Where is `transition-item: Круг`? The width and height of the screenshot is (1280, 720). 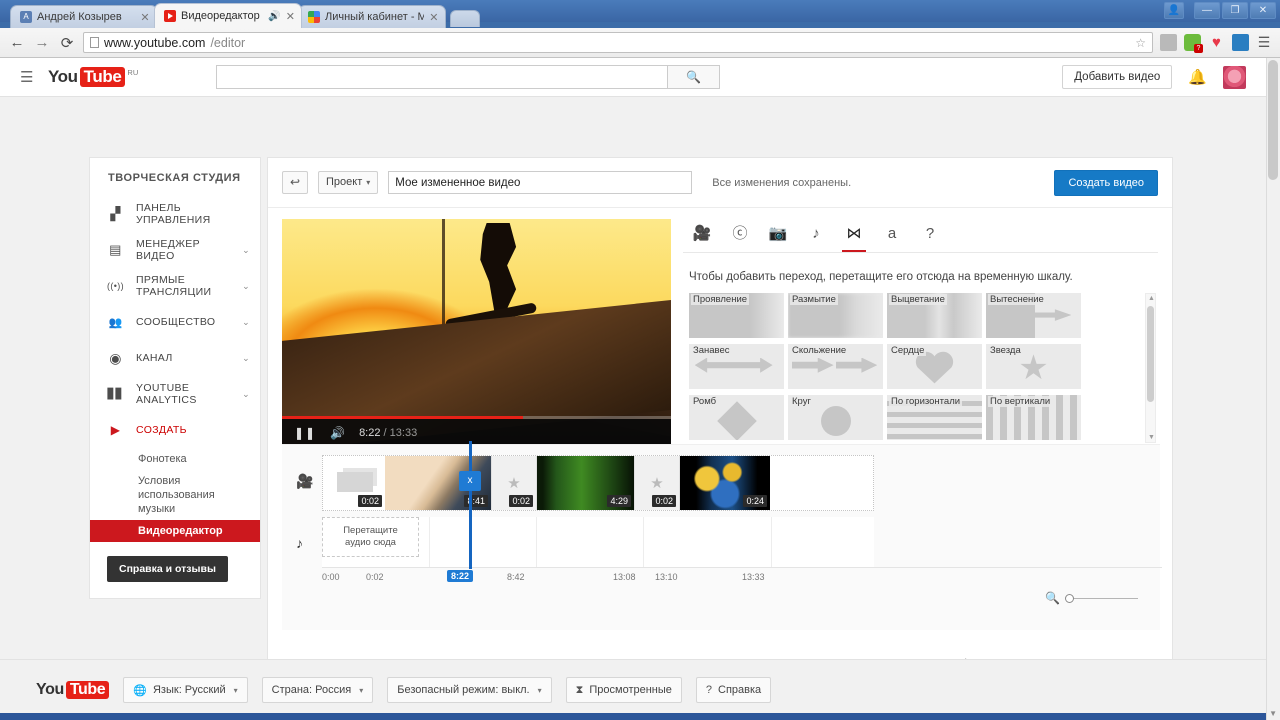 transition-item: Круг is located at coordinates (835, 417).